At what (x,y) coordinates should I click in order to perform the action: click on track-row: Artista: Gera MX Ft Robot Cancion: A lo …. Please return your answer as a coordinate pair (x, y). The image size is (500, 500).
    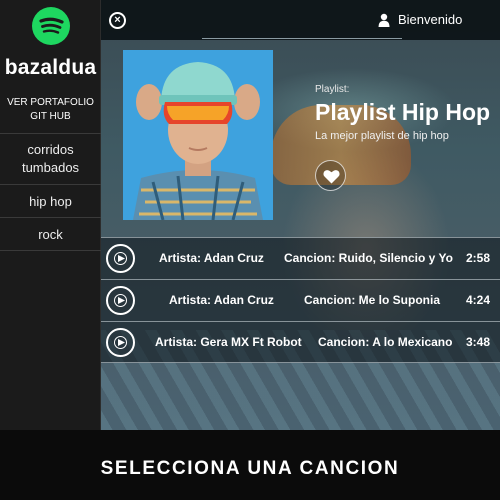
    Looking at the image, I should click on (300, 342).